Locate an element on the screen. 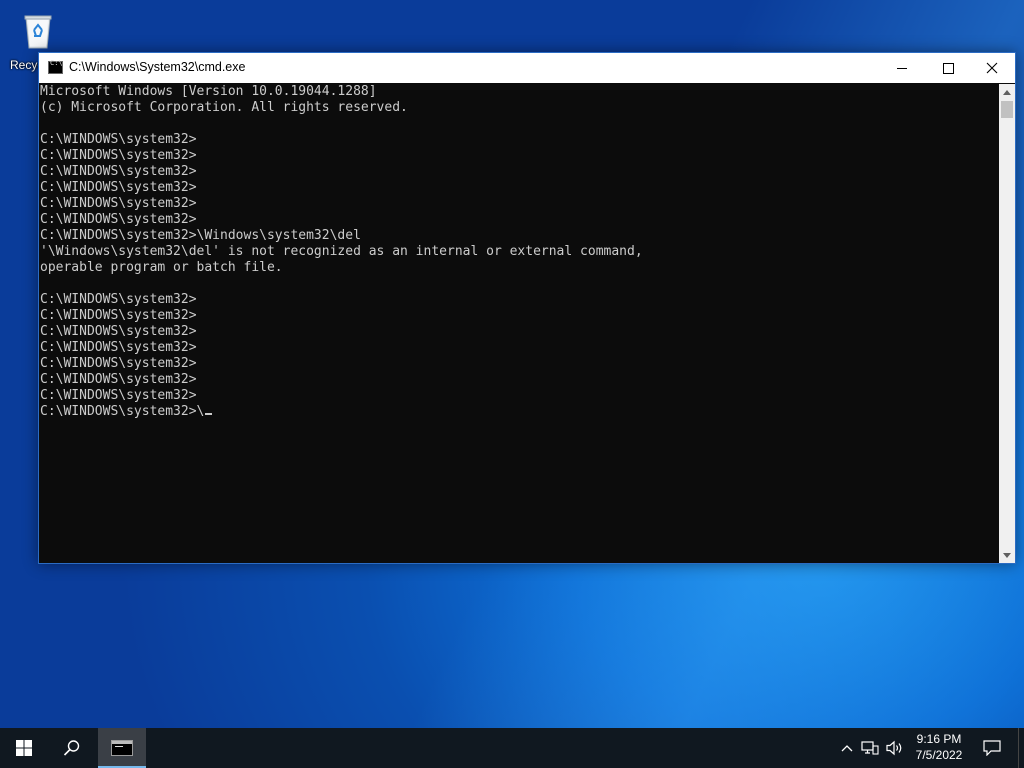 The height and width of the screenshot is (768, 1024). network-icon is located at coordinates (870, 748).